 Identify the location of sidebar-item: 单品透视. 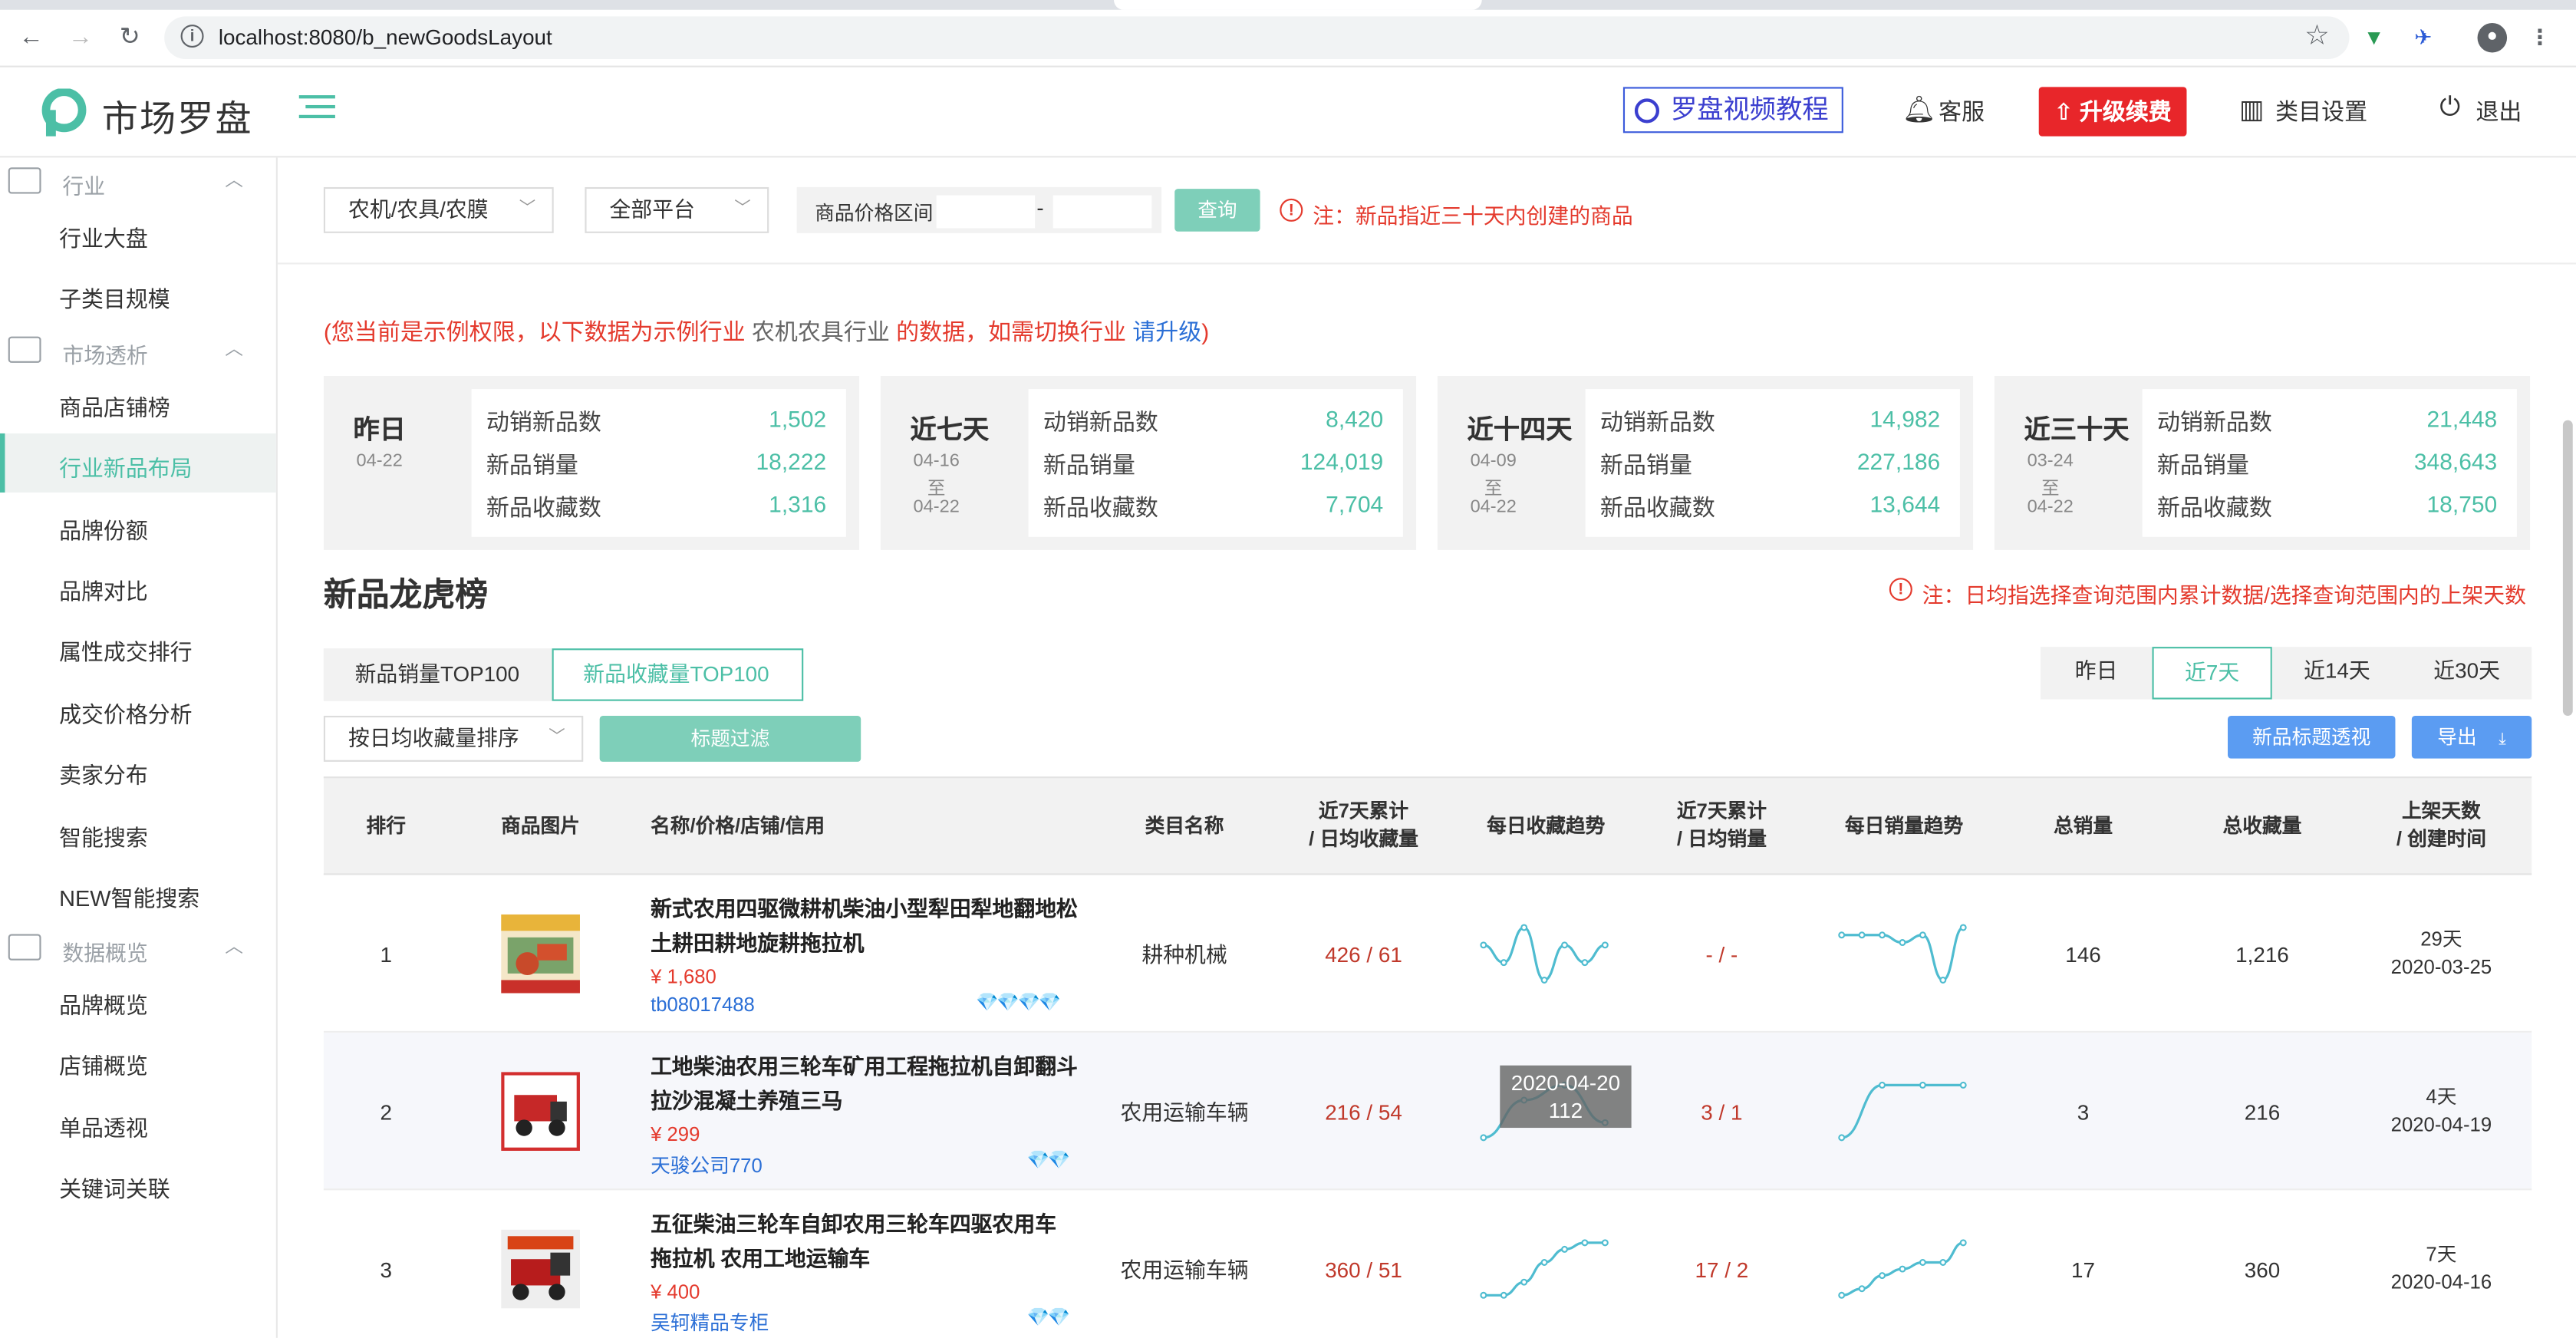
(138, 1122).